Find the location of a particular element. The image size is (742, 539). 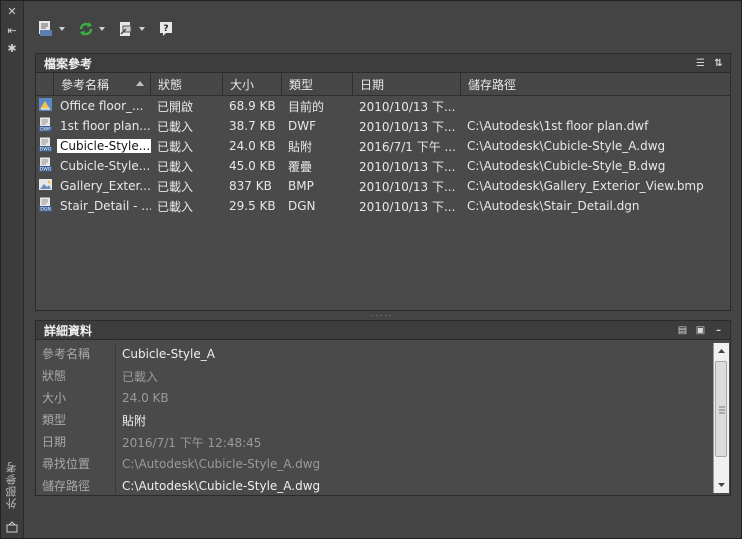

detail-row: 類型 貼附 is located at coordinates (374, 420).